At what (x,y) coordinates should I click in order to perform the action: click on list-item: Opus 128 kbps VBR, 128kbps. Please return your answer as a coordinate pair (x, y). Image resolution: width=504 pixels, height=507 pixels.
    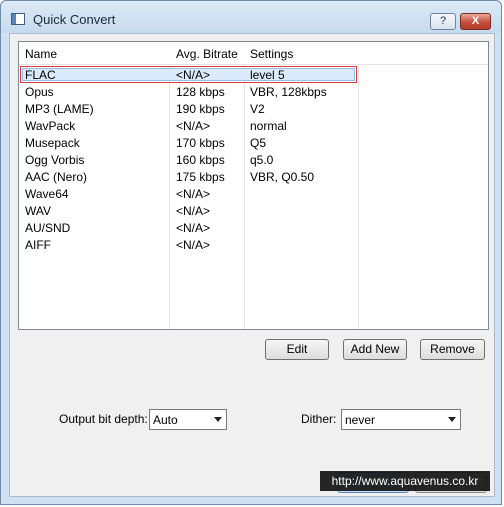
    Looking at the image, I should click on (253, 91).